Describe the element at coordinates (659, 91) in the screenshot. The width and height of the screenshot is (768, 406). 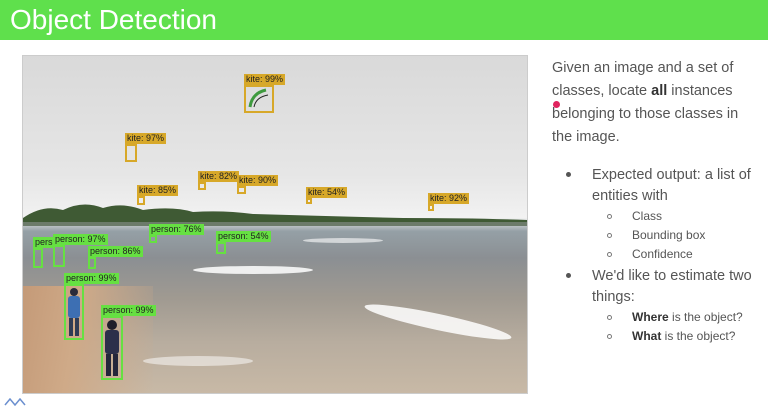
I see `description-bold: all` at that location.